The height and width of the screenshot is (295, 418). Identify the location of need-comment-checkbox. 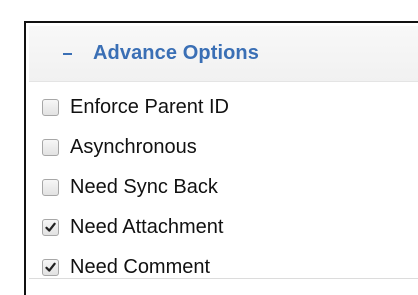
(50, 267).